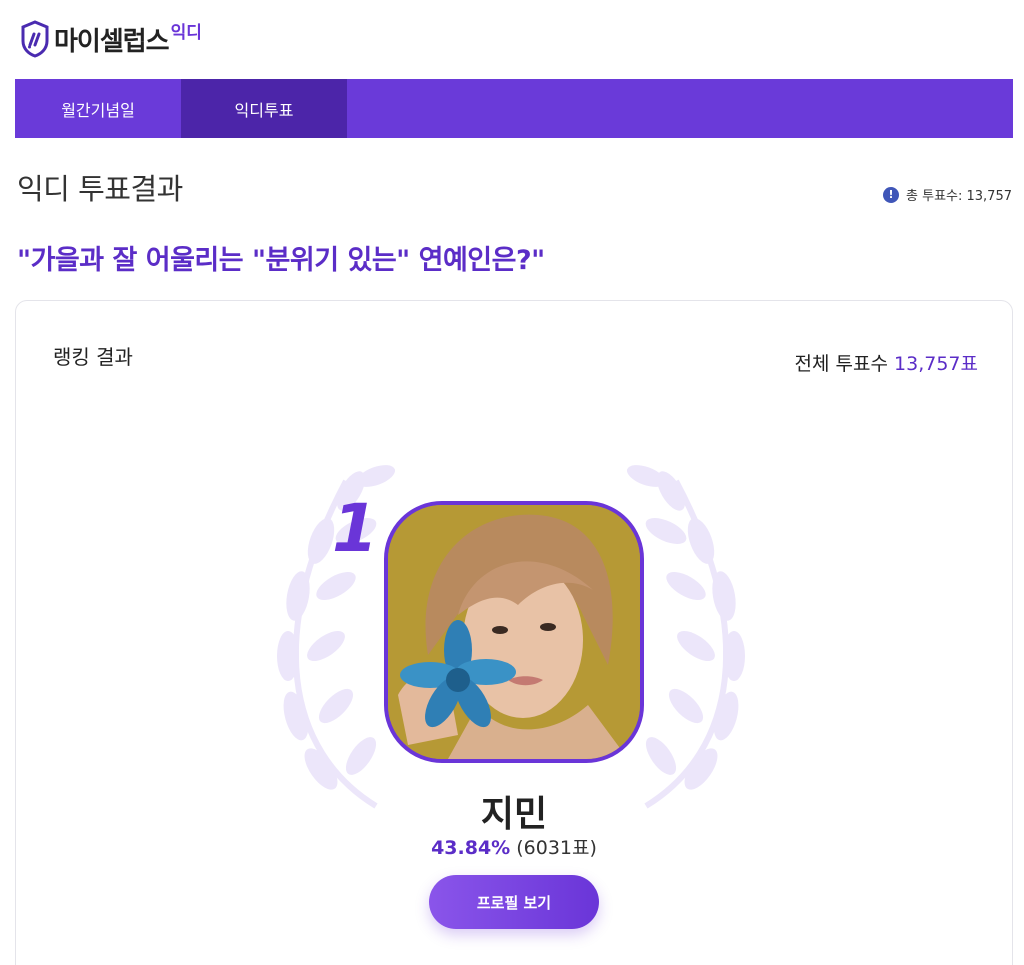  I want to click on winner-votes: (6031표), so click(556, 848).